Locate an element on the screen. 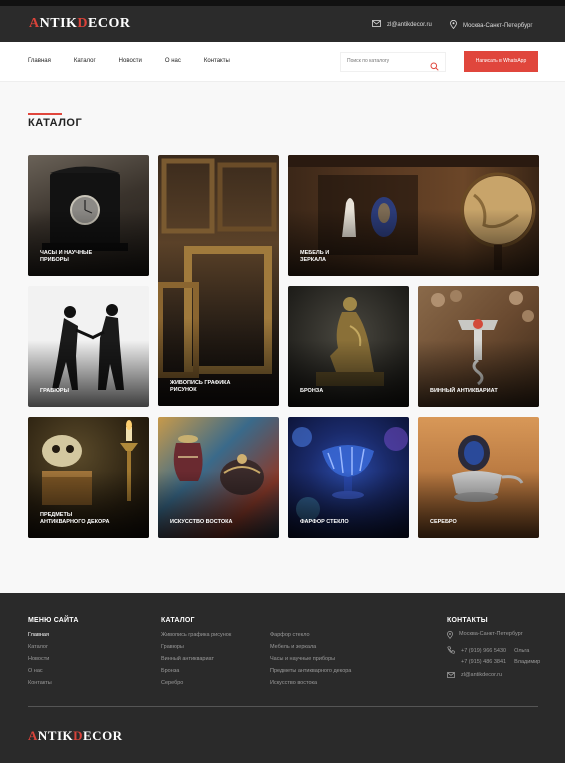  phone-icon is located at coordinates (451, 657).